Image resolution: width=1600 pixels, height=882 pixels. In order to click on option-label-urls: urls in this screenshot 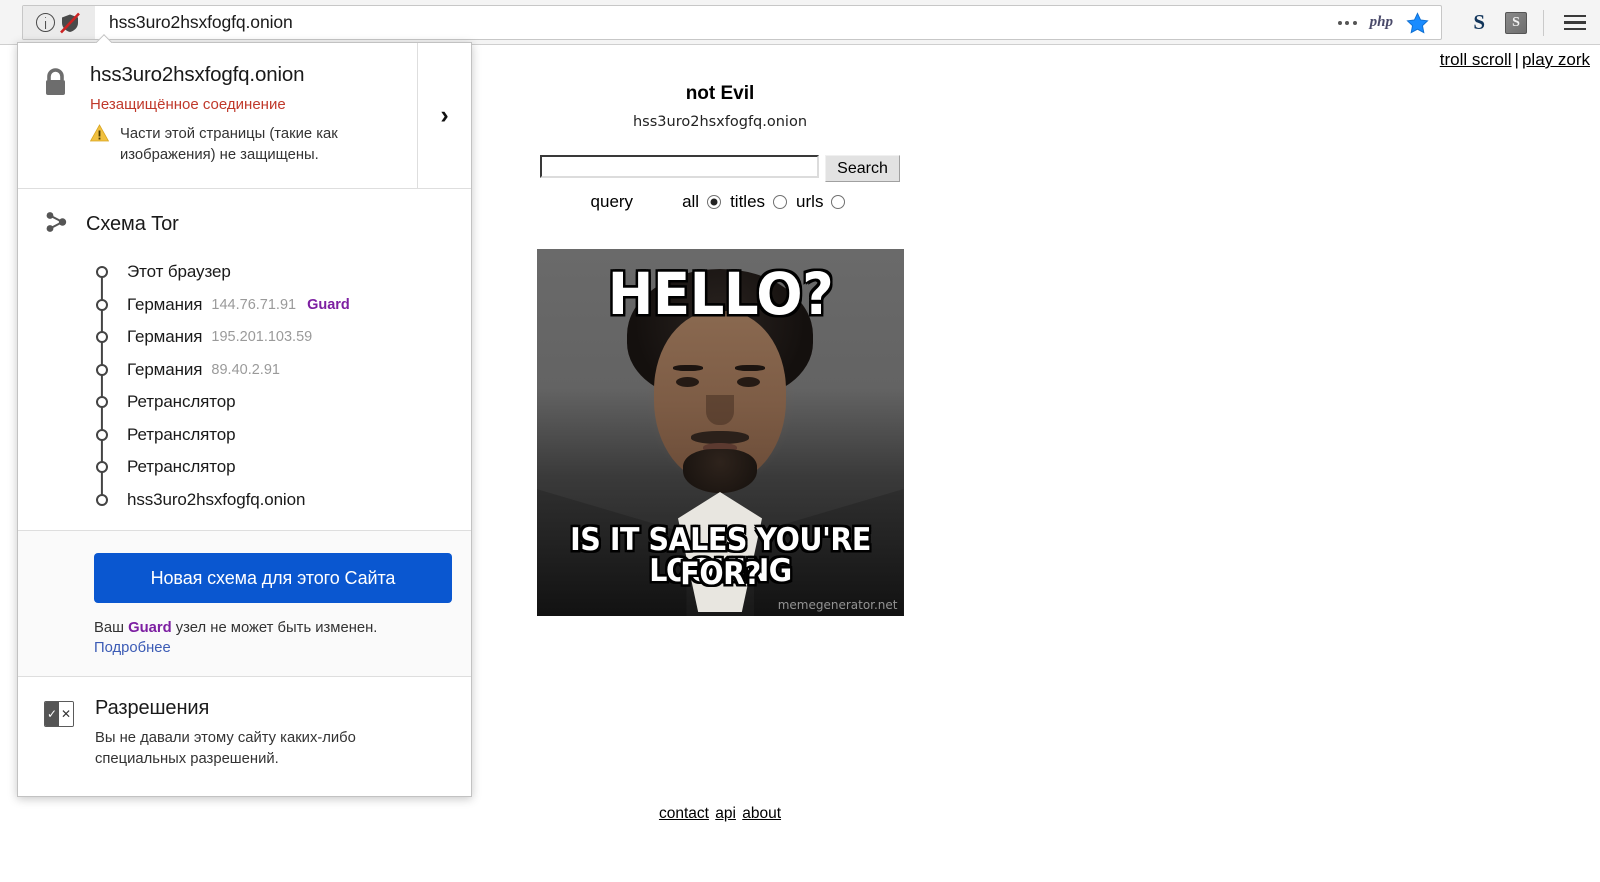, I will do `click(810, 201)`.